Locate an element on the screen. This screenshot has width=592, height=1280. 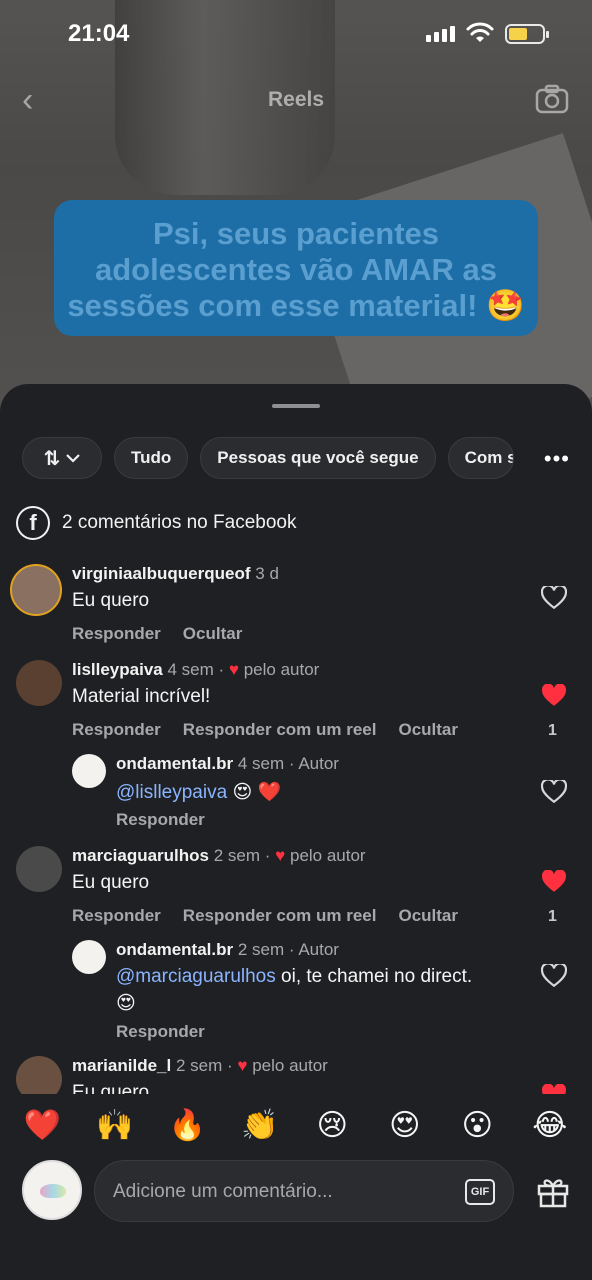
camera-icon is located at coordinates (552, 99).